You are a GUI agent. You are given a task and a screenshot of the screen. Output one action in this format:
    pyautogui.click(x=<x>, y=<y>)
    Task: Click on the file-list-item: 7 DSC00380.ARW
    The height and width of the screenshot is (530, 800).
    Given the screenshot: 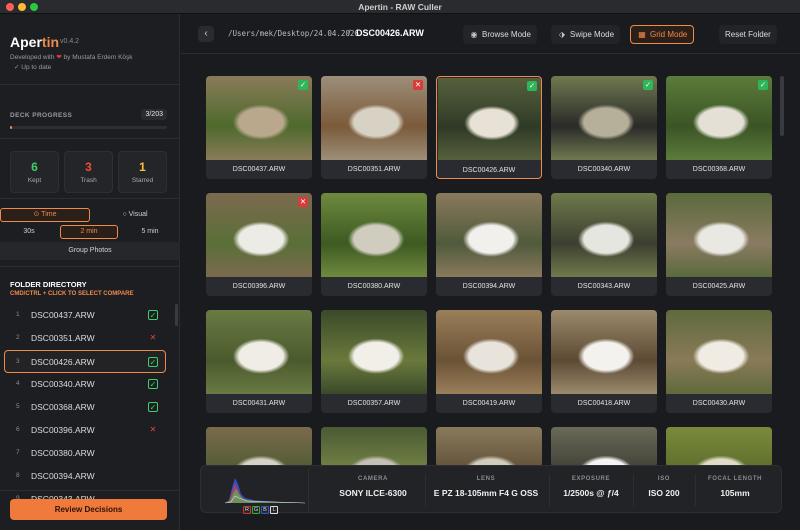 What is the action you would take?
    pyautogui.click(x=86, y=453)
    